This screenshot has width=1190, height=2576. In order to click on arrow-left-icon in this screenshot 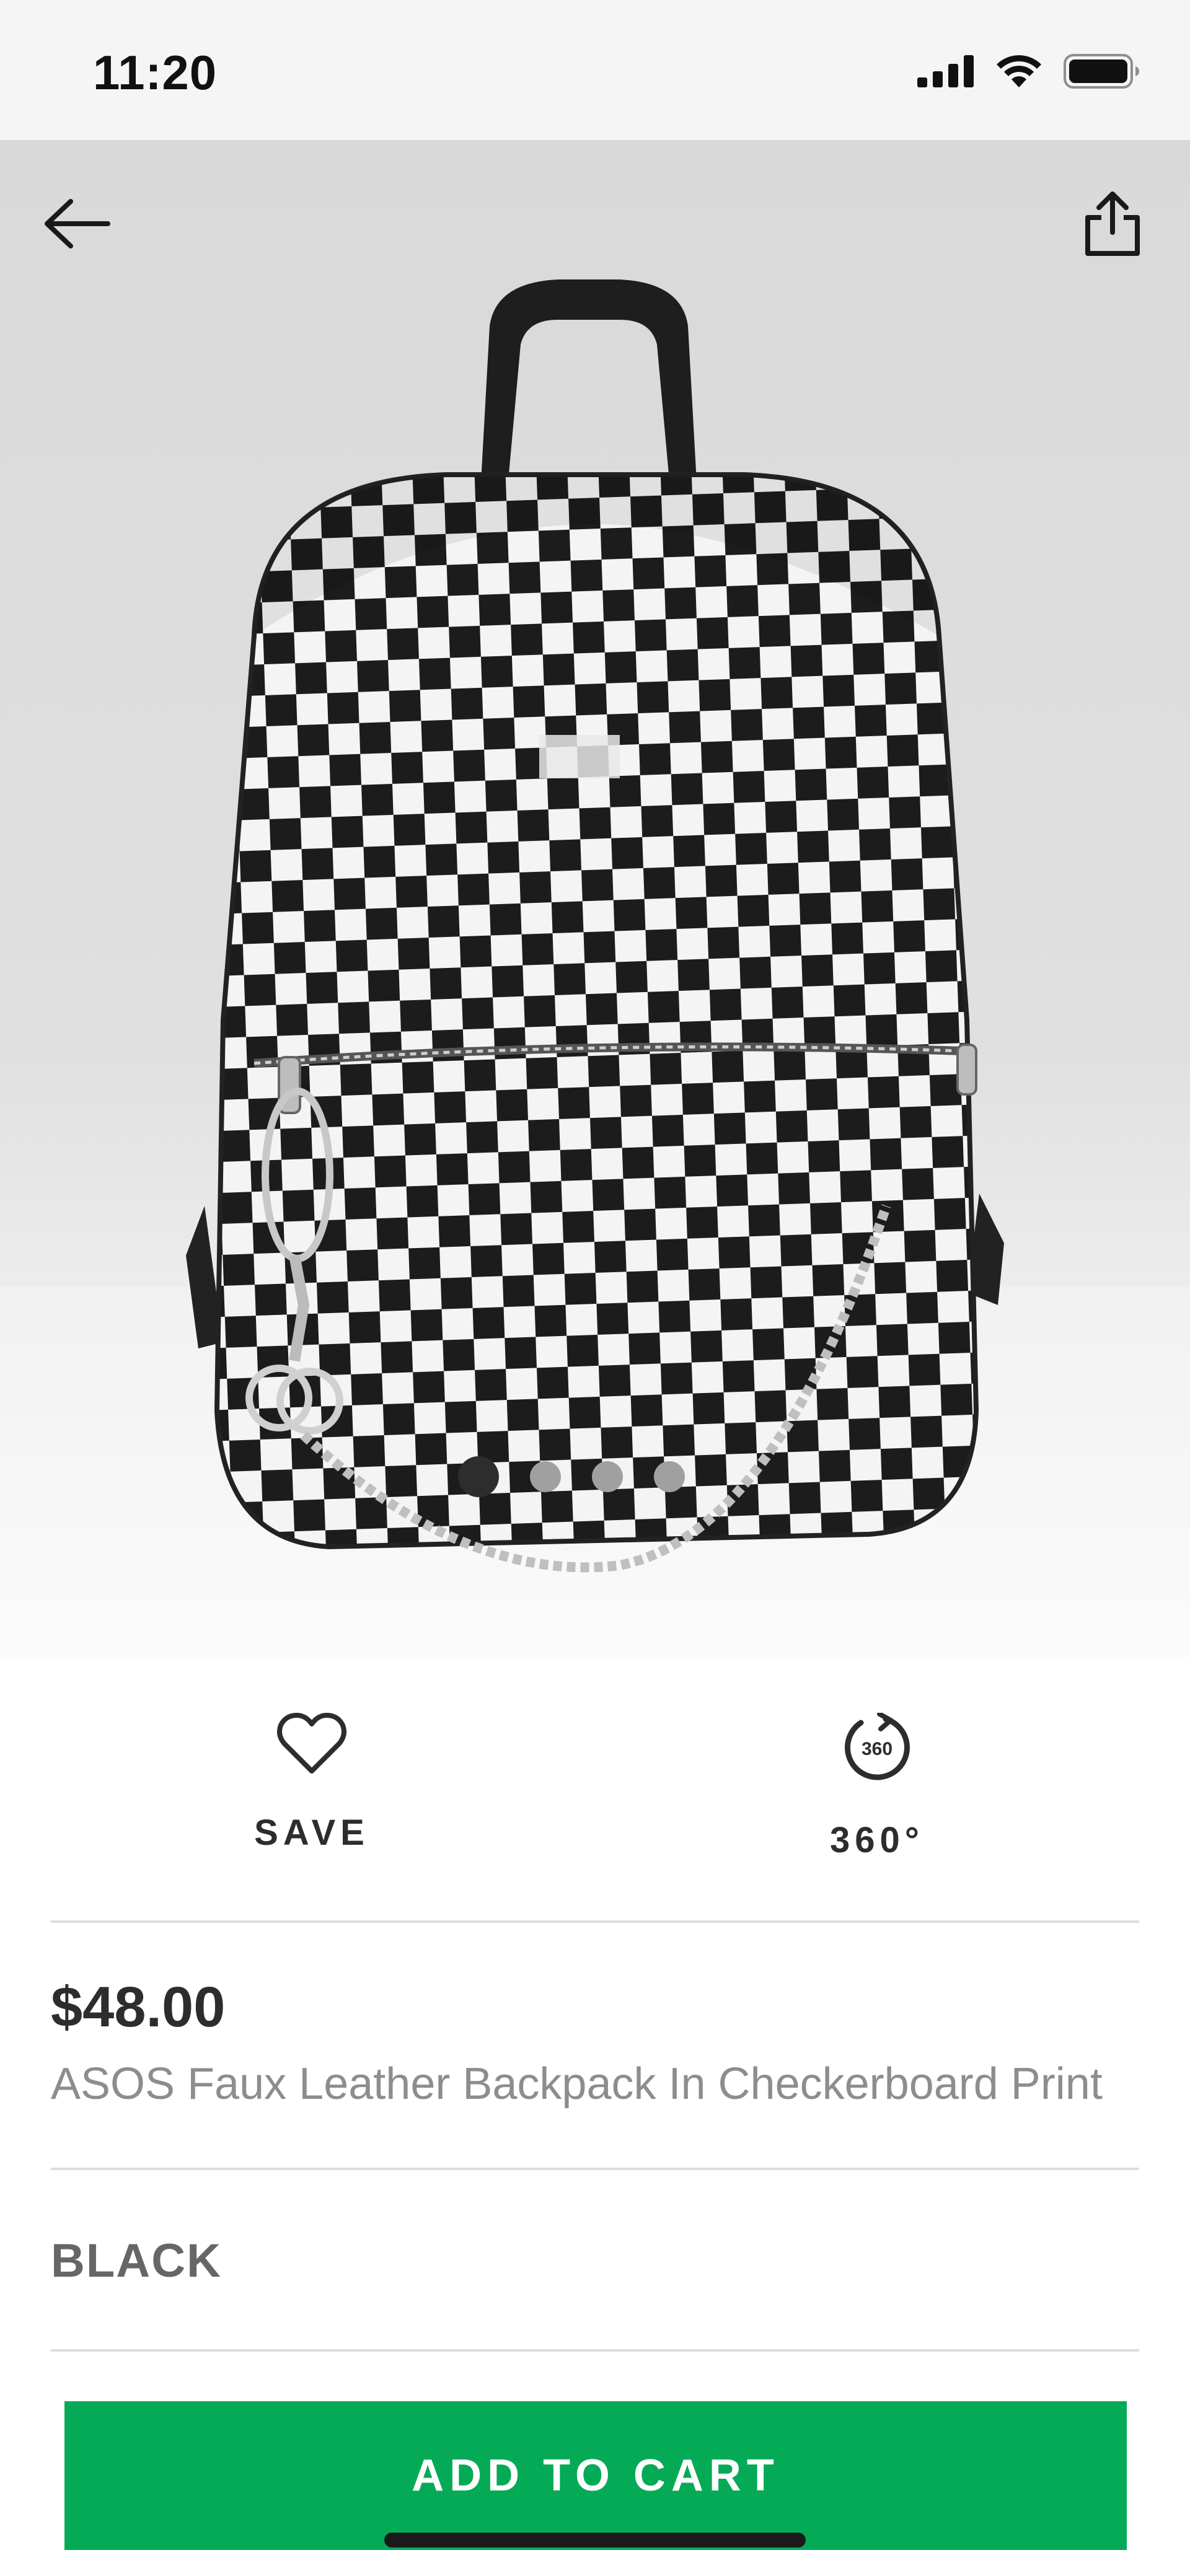, I will do `click(77, 223)`.